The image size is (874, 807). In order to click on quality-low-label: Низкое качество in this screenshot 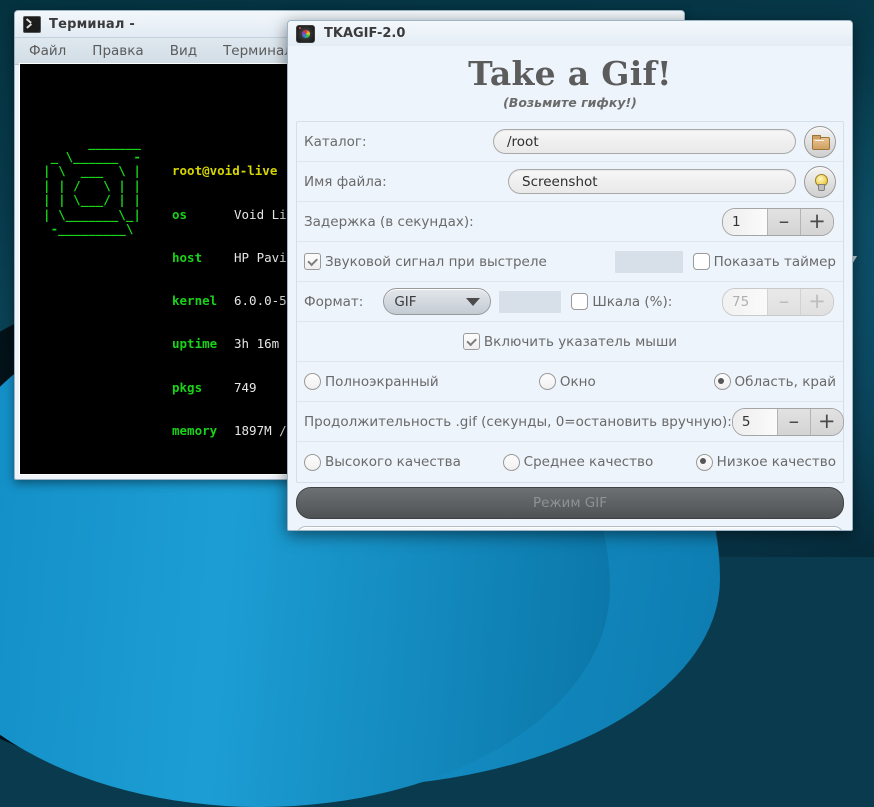, I will do `click(776, 462)`.